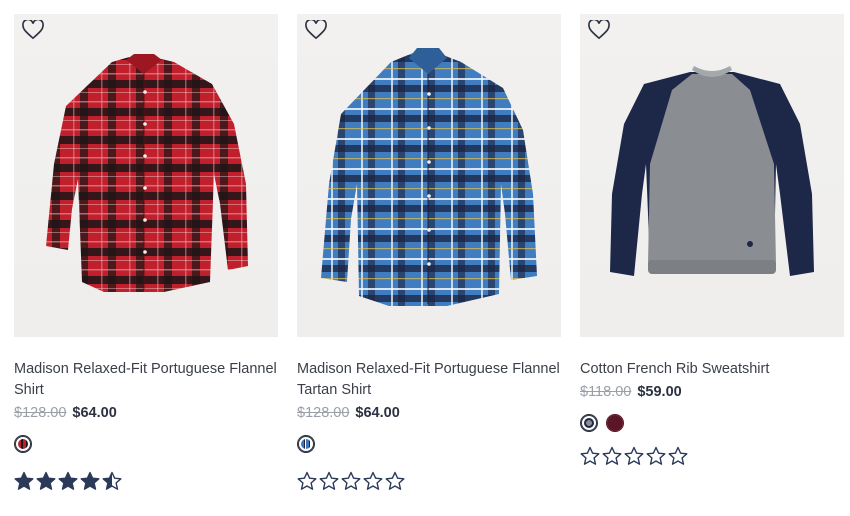 This screenshot has width=850, height=516. What do you see at coordinates (606, 392) in the screenshot?
I see `original-price: $118.00` at bounding box center [606, 392].